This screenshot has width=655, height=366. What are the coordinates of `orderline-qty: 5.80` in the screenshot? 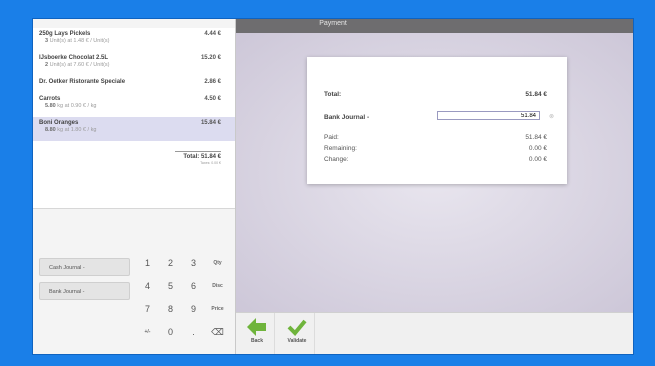 It's located at (50, 106).